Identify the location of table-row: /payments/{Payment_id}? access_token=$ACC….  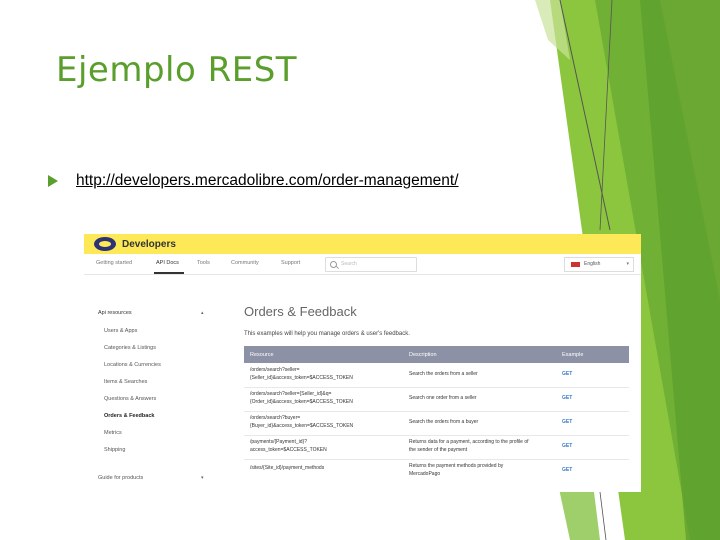
(436, 447).